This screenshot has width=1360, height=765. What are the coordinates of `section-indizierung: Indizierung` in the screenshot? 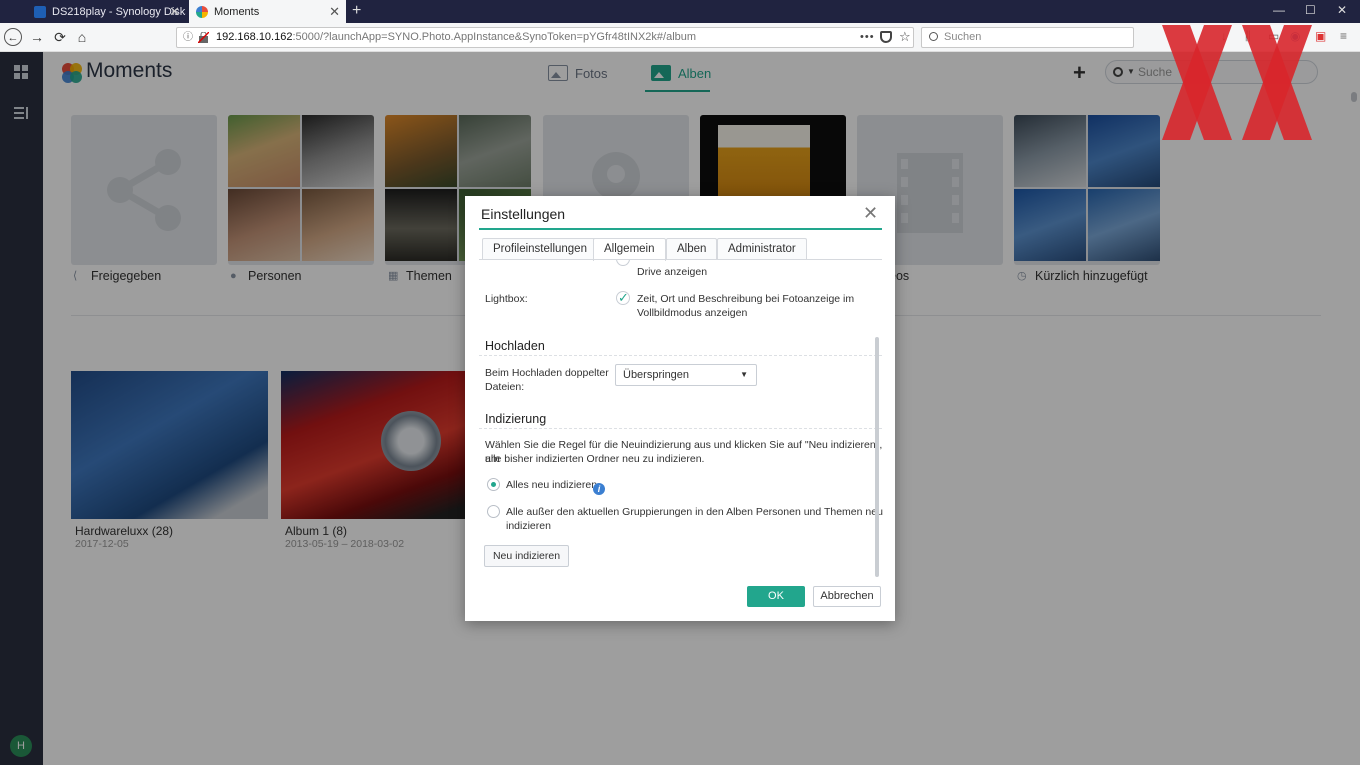 It's located at (516, 419).